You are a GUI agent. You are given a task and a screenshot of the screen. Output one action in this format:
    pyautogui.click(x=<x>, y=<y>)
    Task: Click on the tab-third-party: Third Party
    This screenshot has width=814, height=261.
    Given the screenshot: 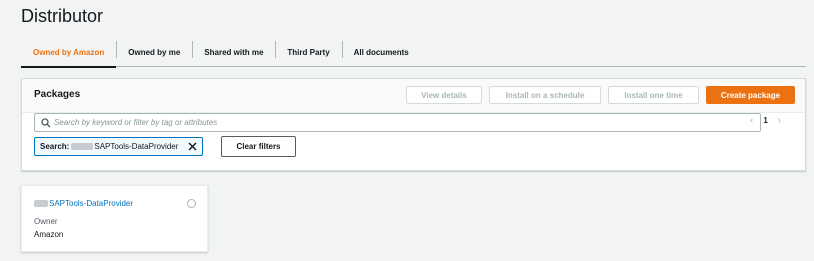 What is the action you would take?
    pyautogui.click(x=308, y=52)
    